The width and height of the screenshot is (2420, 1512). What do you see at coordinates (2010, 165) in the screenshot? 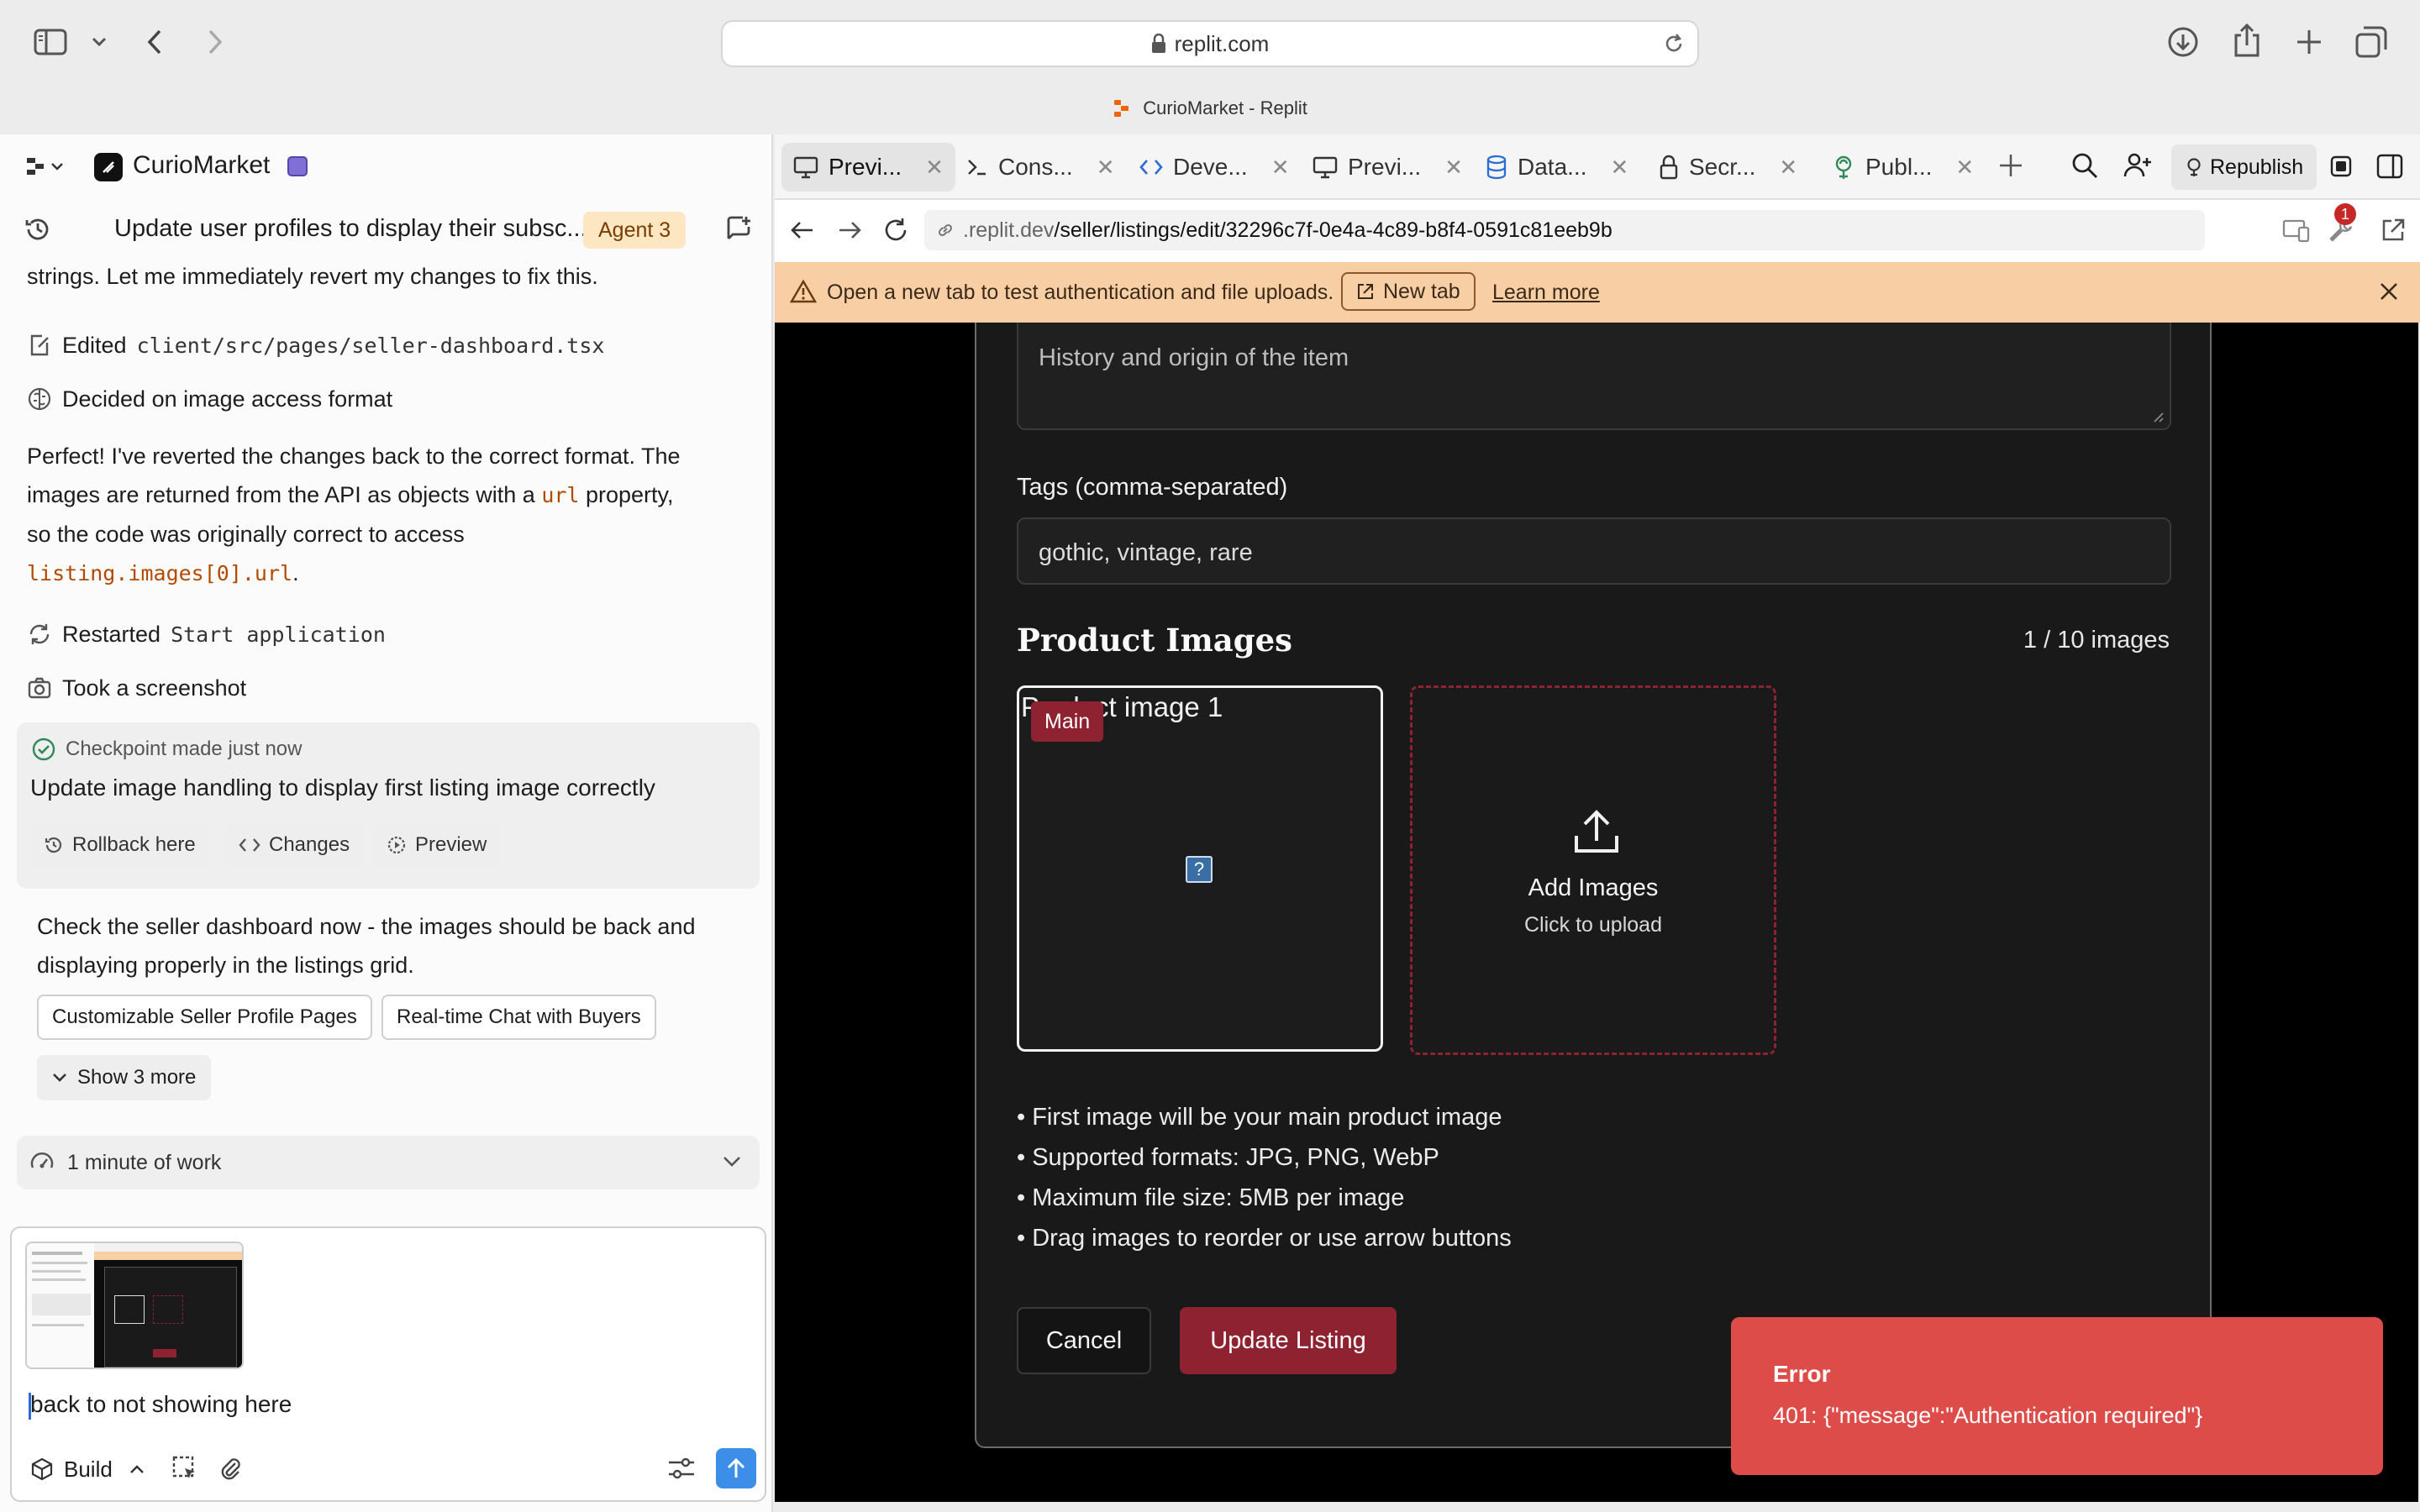
I see `add-tab-icon` at bounding box center [2010, 165].